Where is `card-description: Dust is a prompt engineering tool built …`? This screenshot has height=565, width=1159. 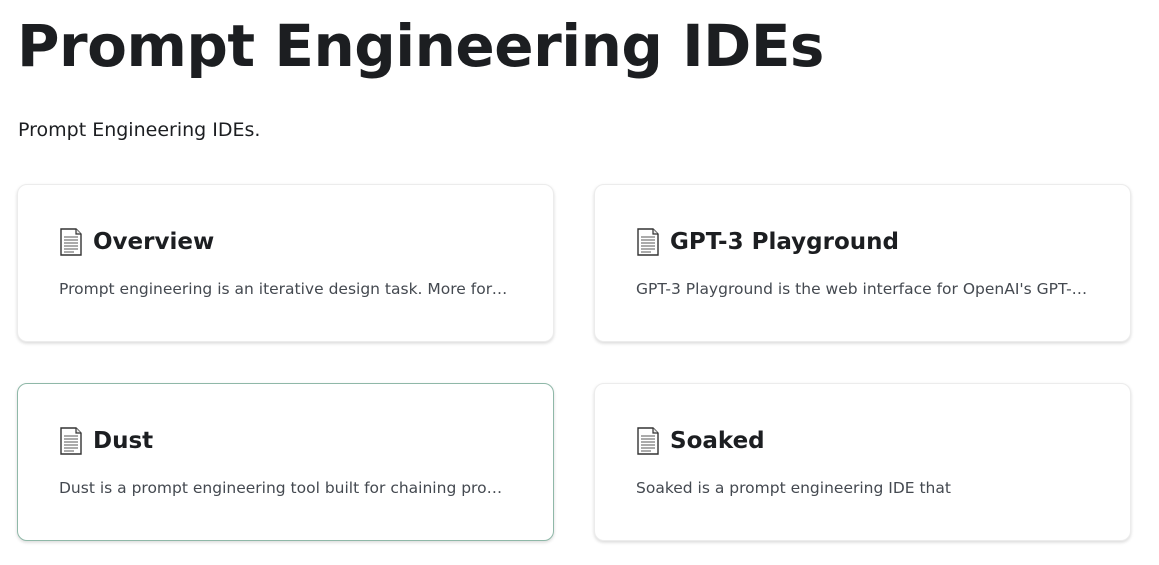 card-description: Dust is a prompt engineering tool built … is located at coordinates (286, 488).